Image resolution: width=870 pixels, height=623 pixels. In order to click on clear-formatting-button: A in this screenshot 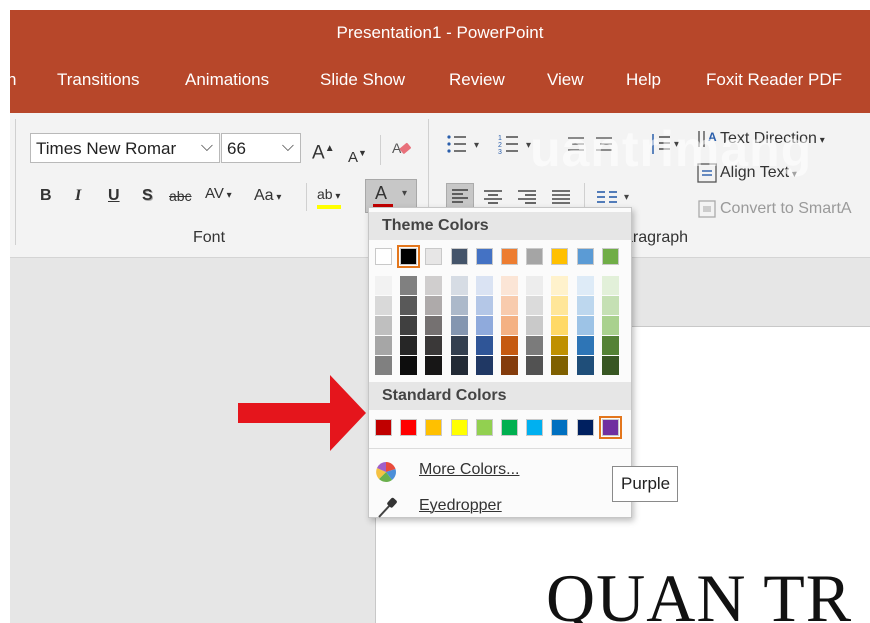, I will do `click(402, 151)`.